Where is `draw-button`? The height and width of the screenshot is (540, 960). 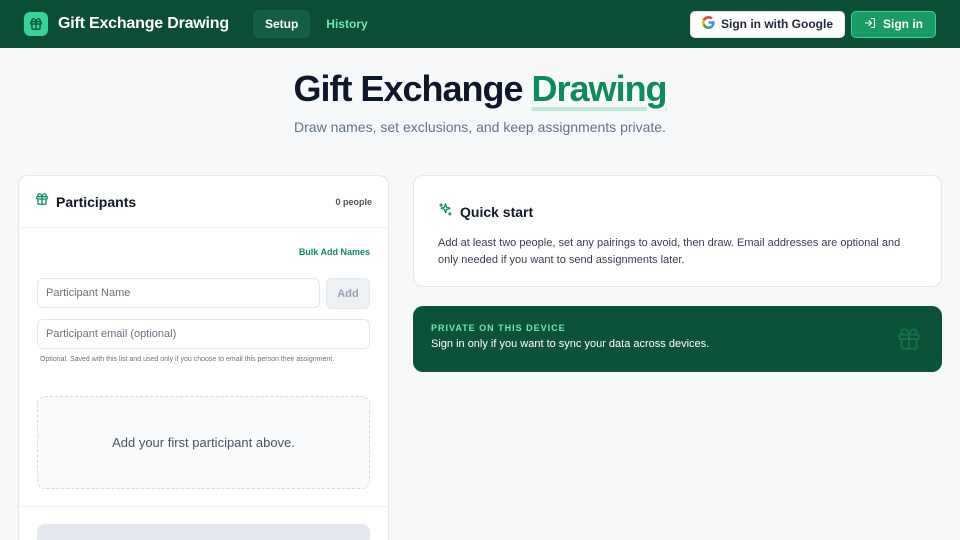
draw-button is located at coordinates (203, 532).